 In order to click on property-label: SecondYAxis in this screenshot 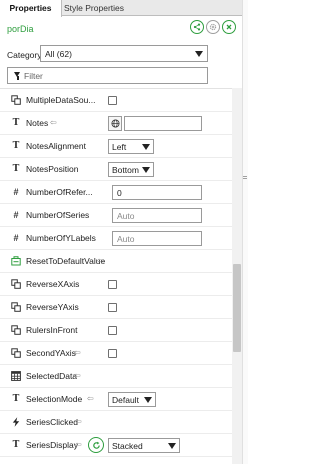, I will do `click(51, 353)`.